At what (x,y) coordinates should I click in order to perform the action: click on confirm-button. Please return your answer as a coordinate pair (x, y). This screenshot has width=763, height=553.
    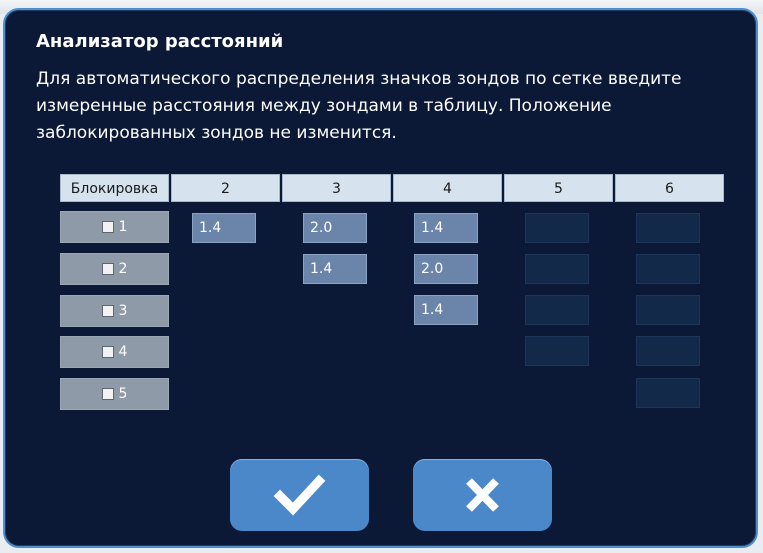
    Looking at the image, I should click on (299, 495).